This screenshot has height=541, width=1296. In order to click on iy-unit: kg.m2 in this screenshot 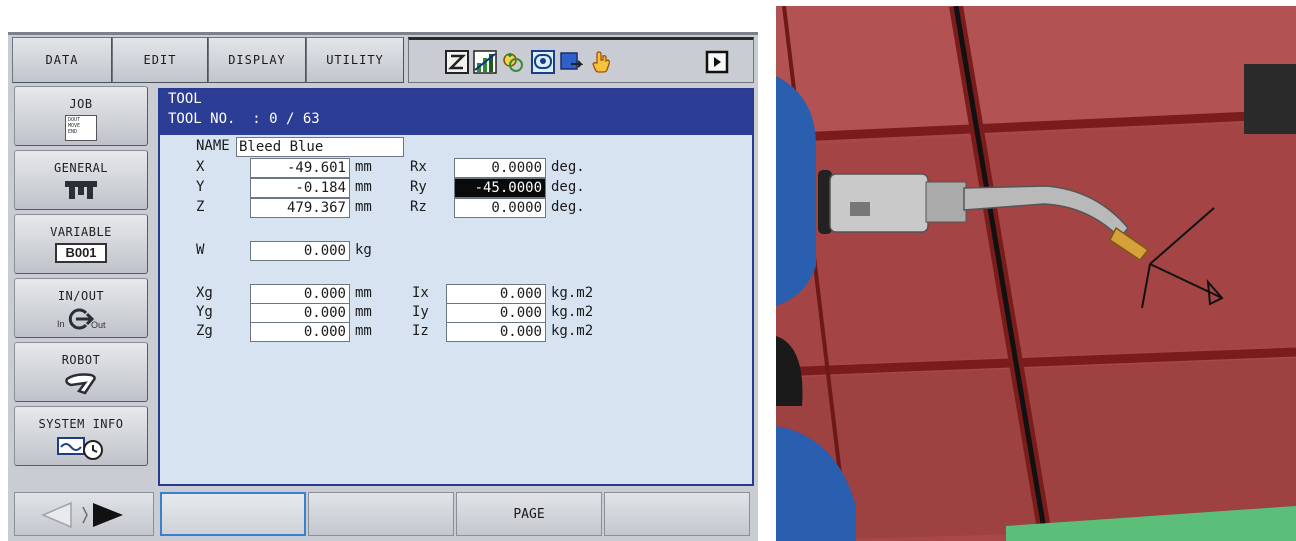, I will do `click(572, 312)`.